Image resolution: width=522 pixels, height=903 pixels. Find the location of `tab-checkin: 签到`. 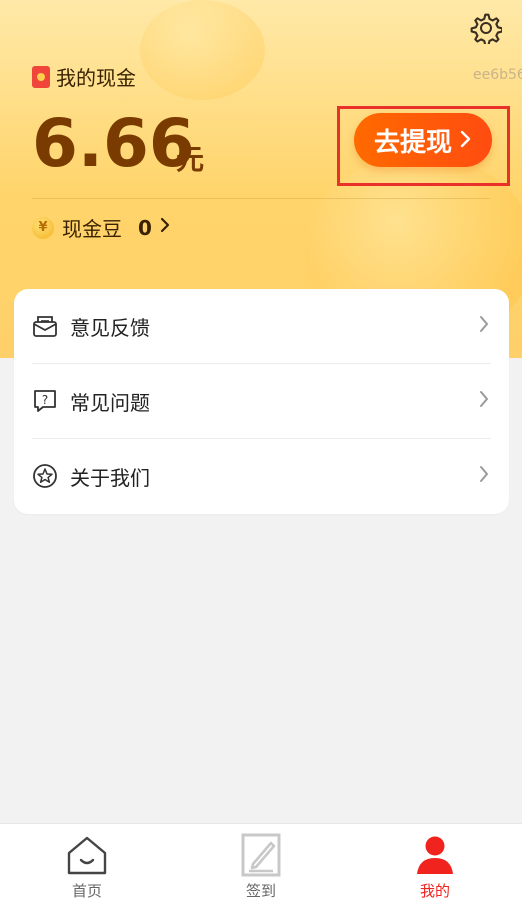

tab-checkin: 签到 is located at coordinates (261, 863).